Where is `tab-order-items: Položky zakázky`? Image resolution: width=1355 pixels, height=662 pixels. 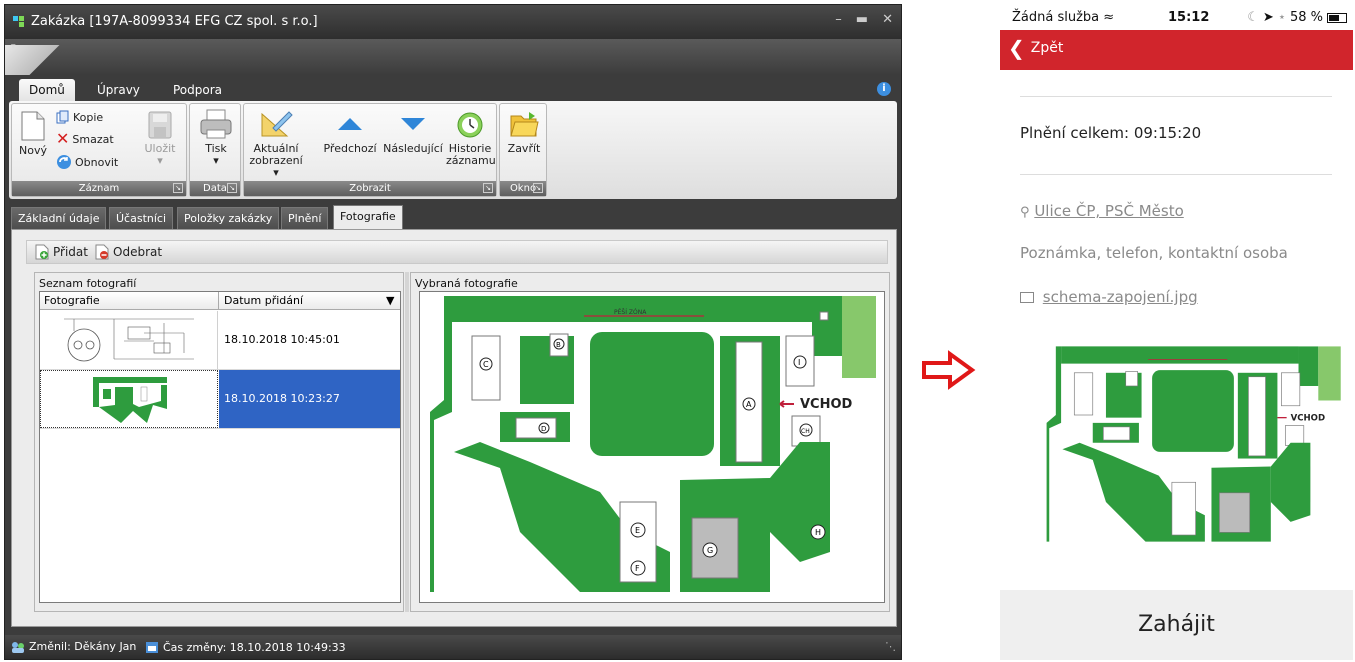 tab-order-items: Položky zakázky is located at coordinates (228, 218).